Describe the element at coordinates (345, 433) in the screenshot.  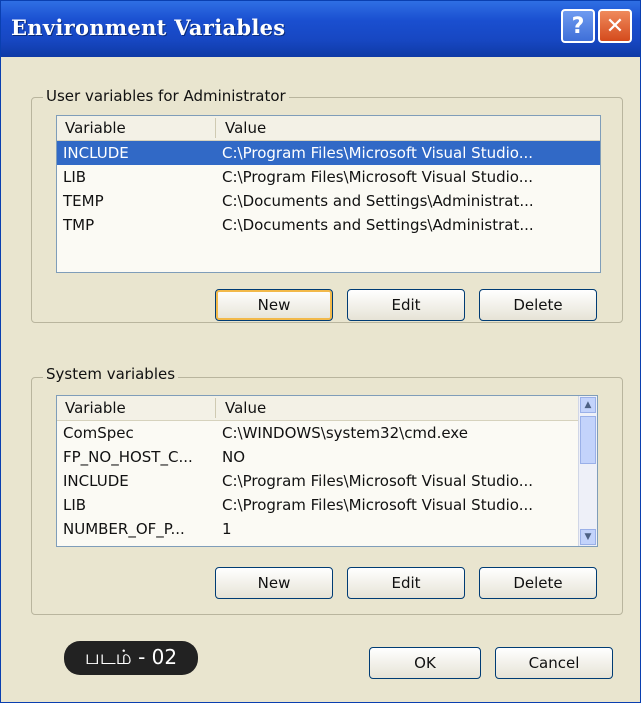
I see `variable-value: C:\WINDOWS\system32\cmd.exe` at that location.